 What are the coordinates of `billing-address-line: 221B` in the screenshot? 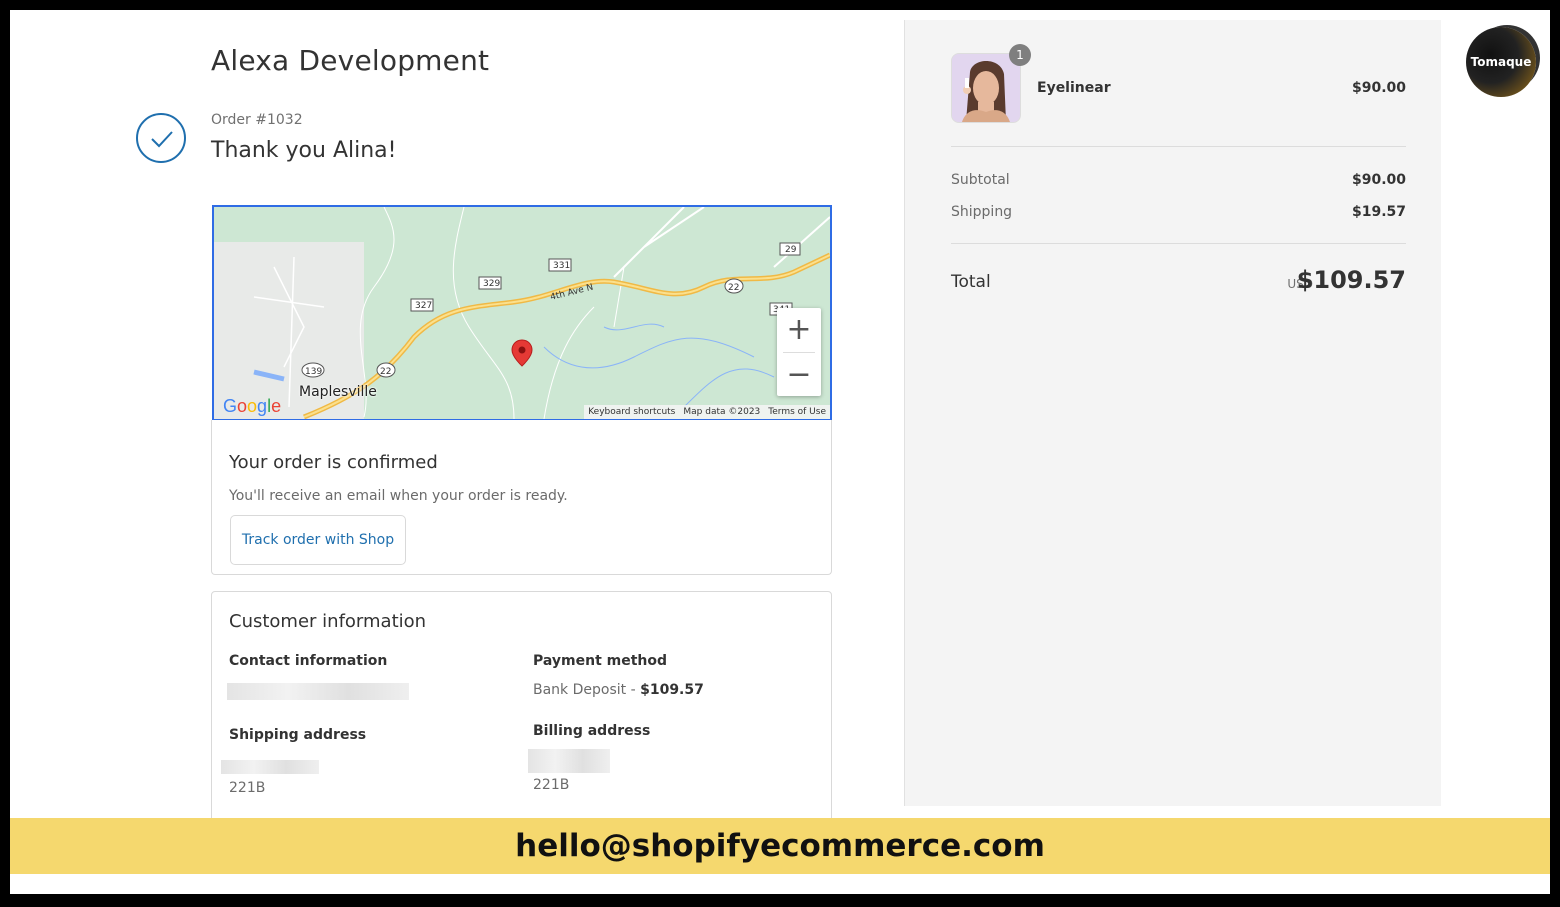 It's located at (551, 785).